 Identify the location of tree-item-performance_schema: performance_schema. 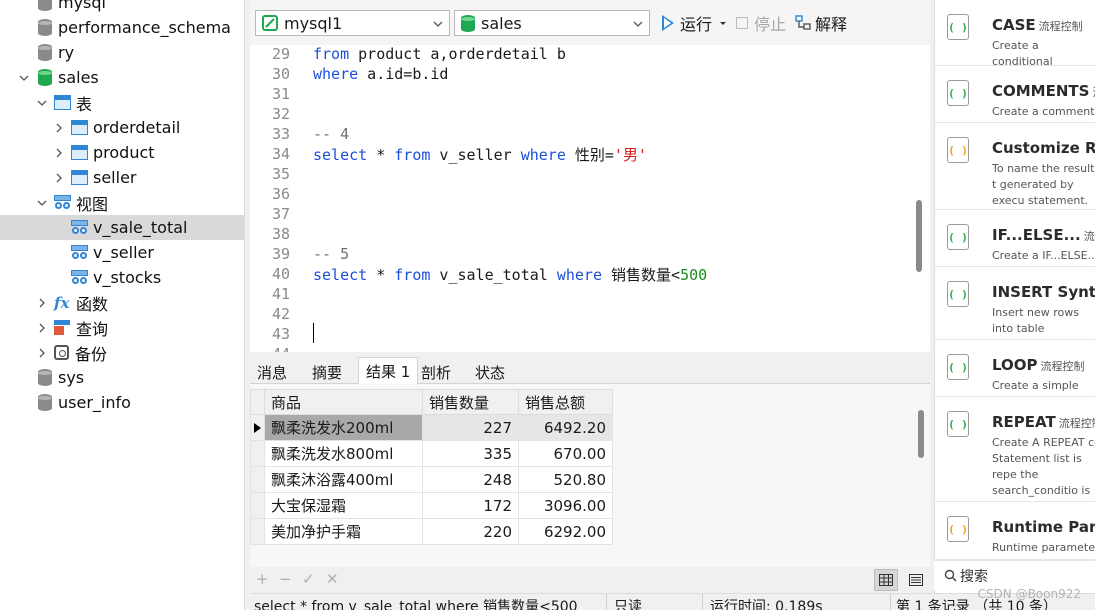
(122, 27).